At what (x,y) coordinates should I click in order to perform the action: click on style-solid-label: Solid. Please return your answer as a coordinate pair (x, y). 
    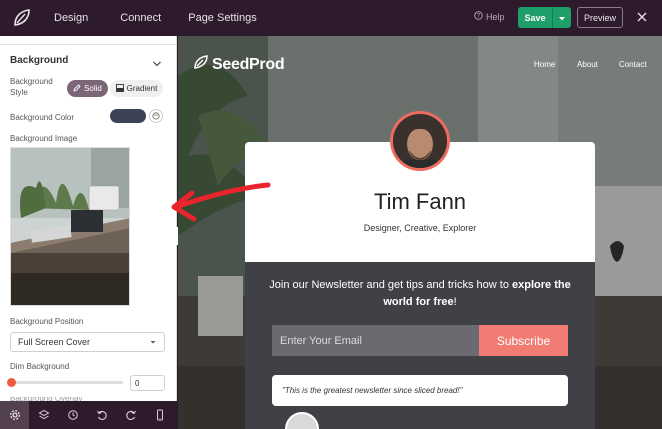
    Looking at the image, I should click on (93, 88).